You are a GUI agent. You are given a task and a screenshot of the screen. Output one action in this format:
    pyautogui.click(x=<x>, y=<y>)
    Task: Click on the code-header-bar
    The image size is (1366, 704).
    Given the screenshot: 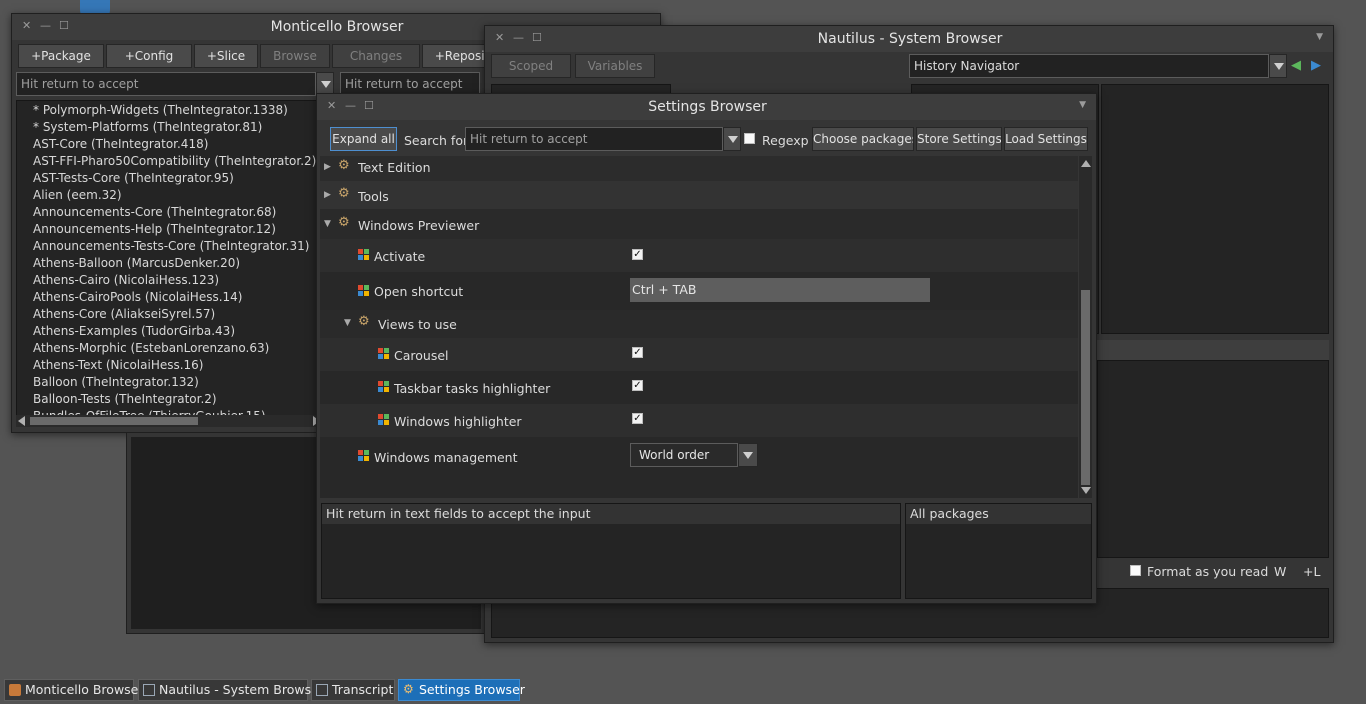 What is the action you would take?
    pyautogui.click(x=1213, y=350)
    